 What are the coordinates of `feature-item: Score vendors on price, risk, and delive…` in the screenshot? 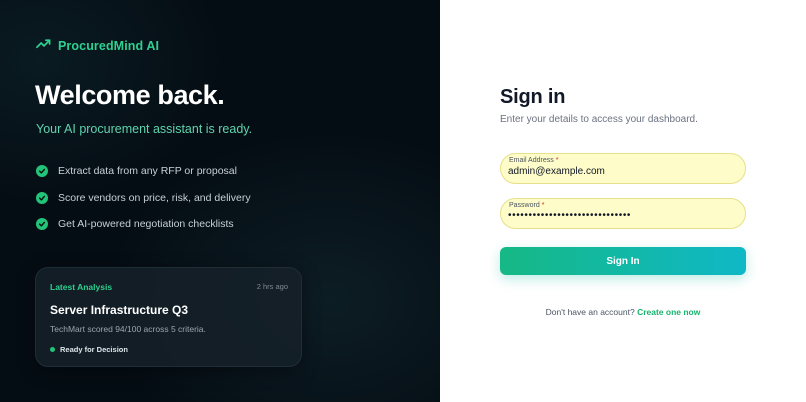 It's located at (143, 198).